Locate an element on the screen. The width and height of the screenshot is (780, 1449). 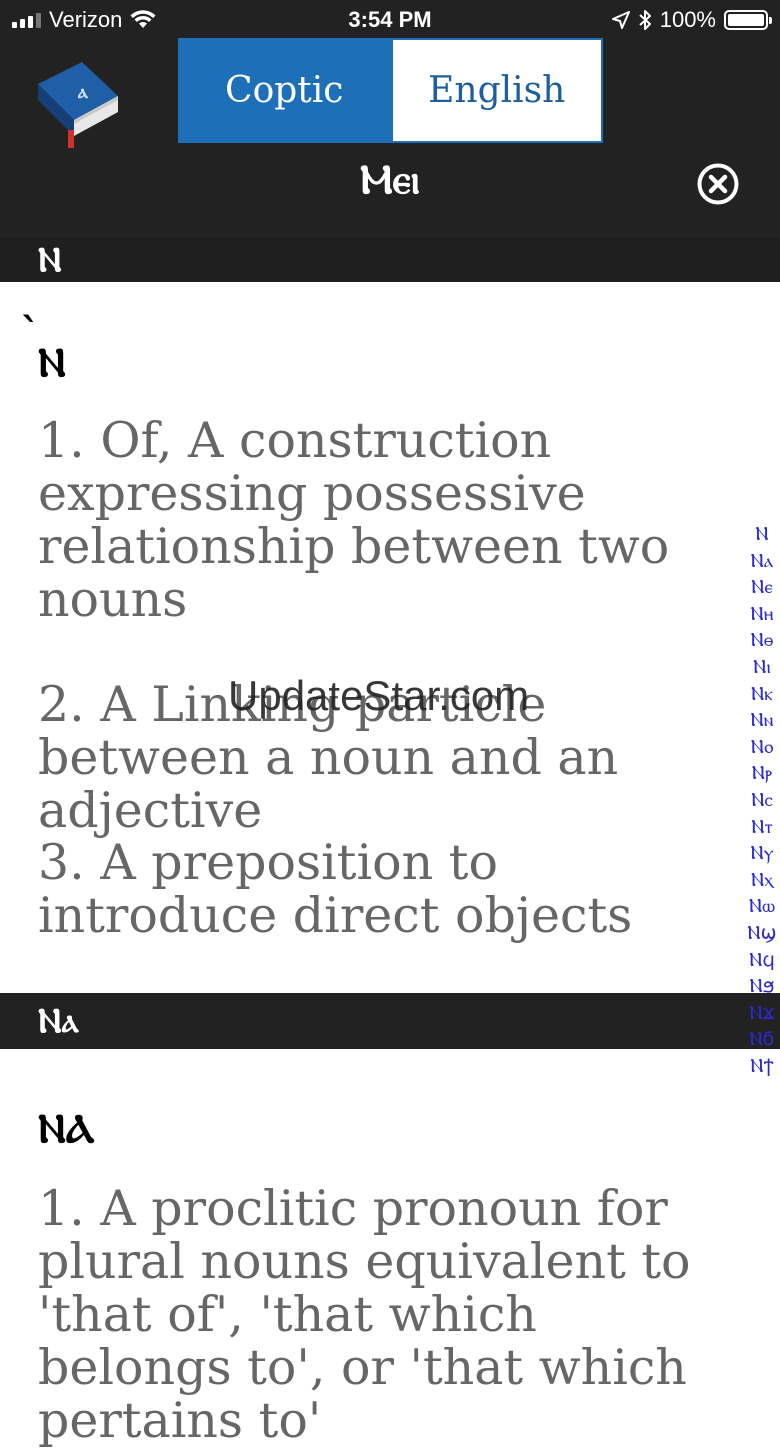
status-right: 100% is located at coordinates (691, 20).